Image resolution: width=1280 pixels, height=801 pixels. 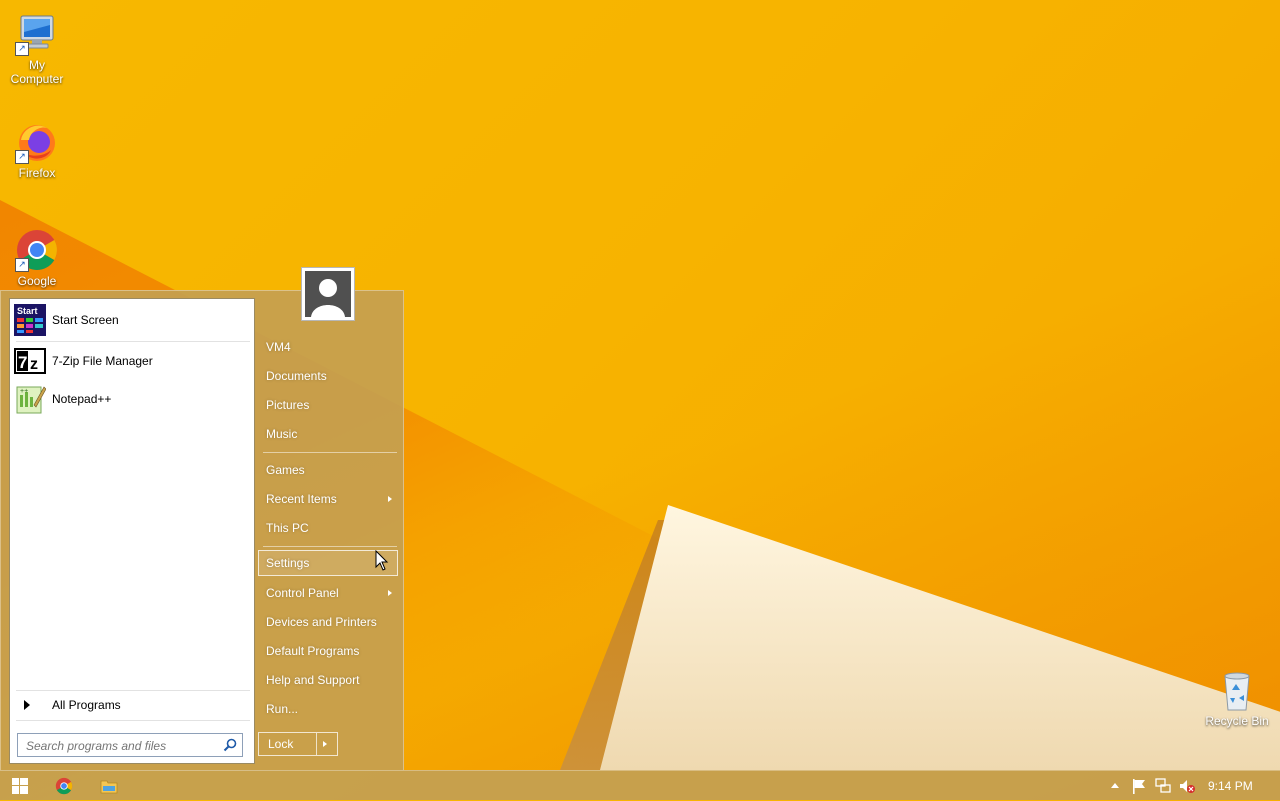 I want to click on search-programs-box, so click(x=130, y=745).